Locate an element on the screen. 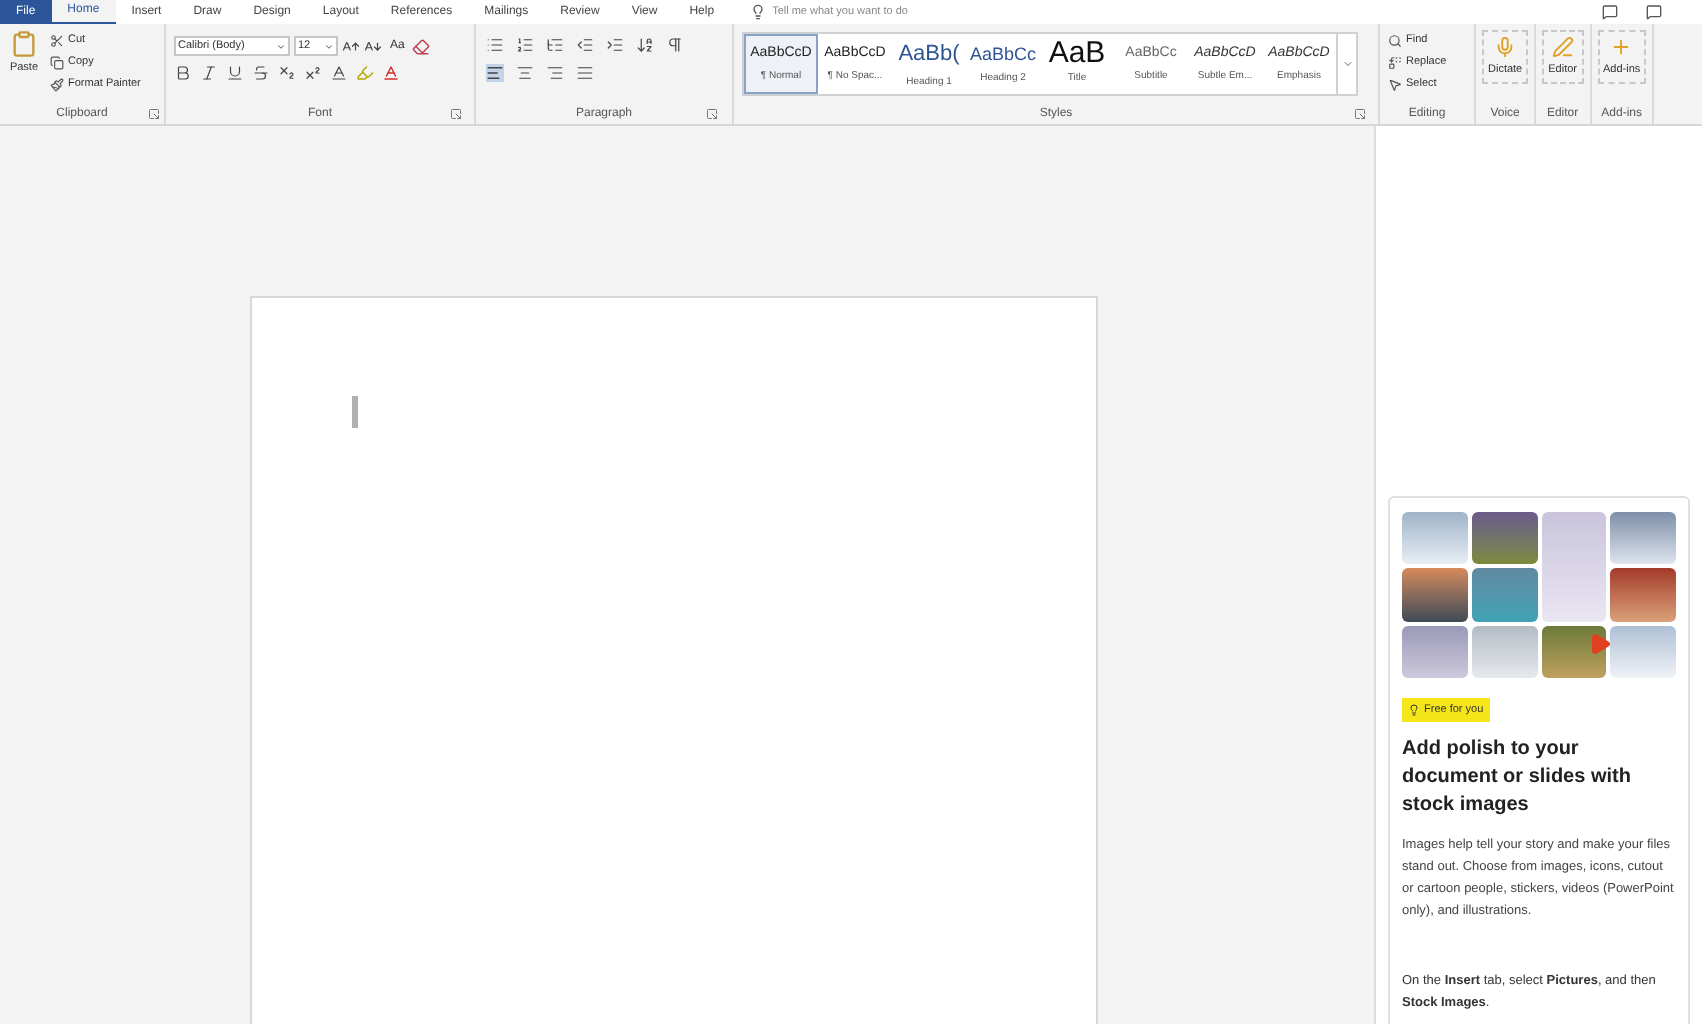 This screenshot has height=1024, width=1702. paintbrush-icon is located at coordinates (57, 84).